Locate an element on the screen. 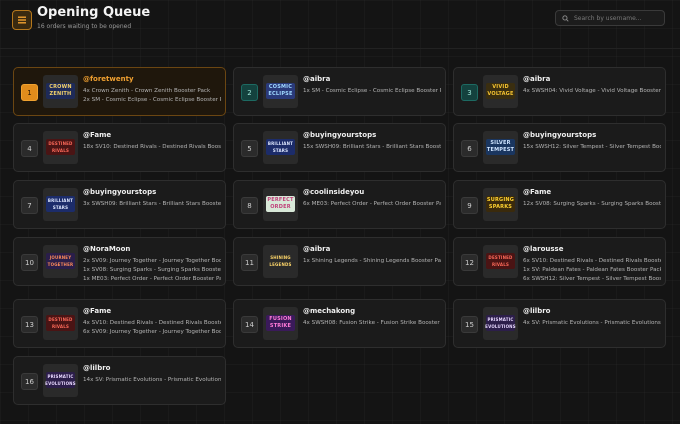 Image resolution: width=680 pixels, height=424 pixels. queue-position-badge: 13 is located at coordinates (29, 324).